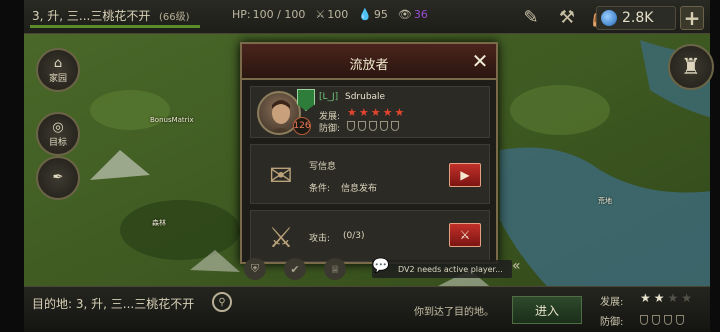 The width and height of the screenshot is (720, 332). I want to click on bottom-defense-label: 防御:, so click(612, 322).